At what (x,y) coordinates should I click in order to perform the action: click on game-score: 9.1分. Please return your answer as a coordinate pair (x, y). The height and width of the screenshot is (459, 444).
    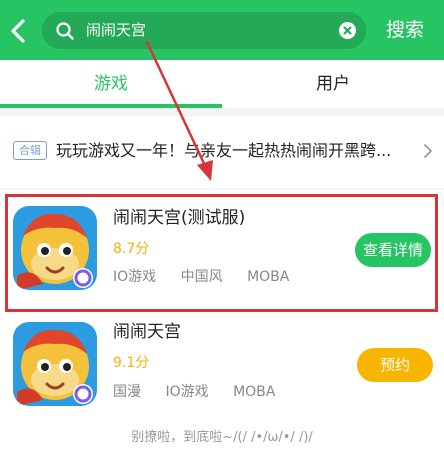
    Looking at the image, I should click on (131, 363).